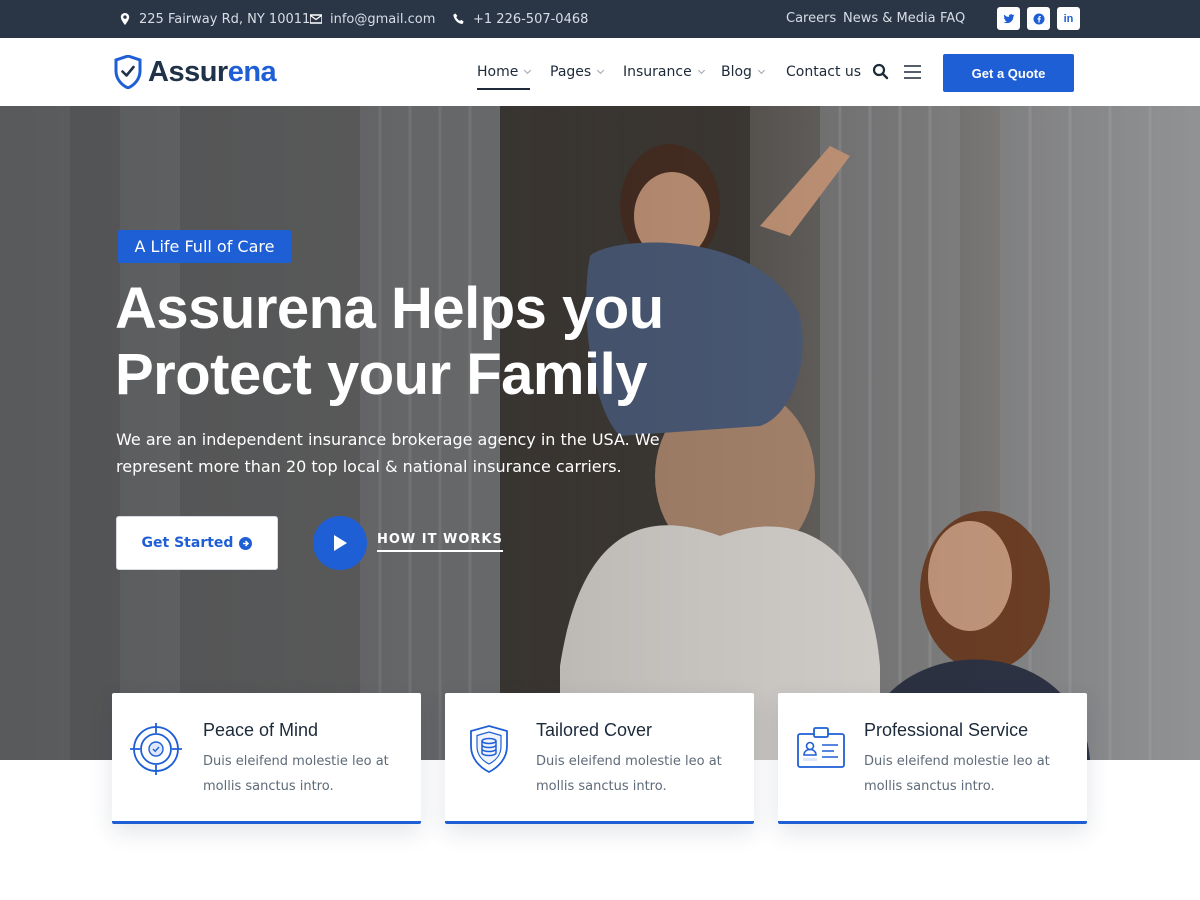 The height and width of the screenshot is (900, 1200). I want to click on logo-wordmark: Assurena, so click(212, 72).